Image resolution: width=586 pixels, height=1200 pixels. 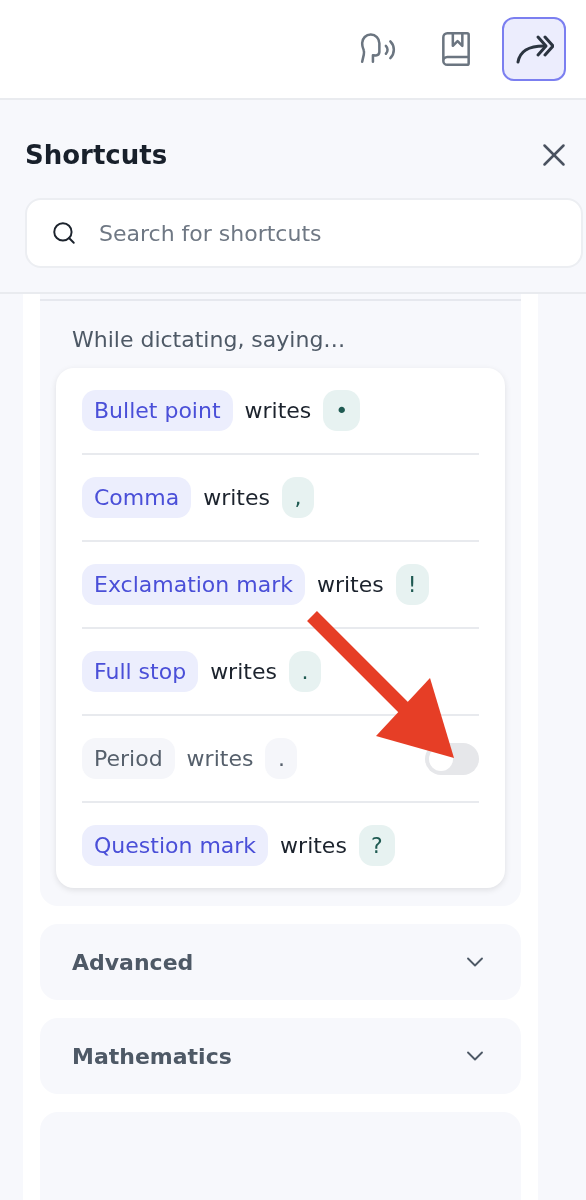 I want to click on section-header: Mathematics, so click(x=280, y=1056).